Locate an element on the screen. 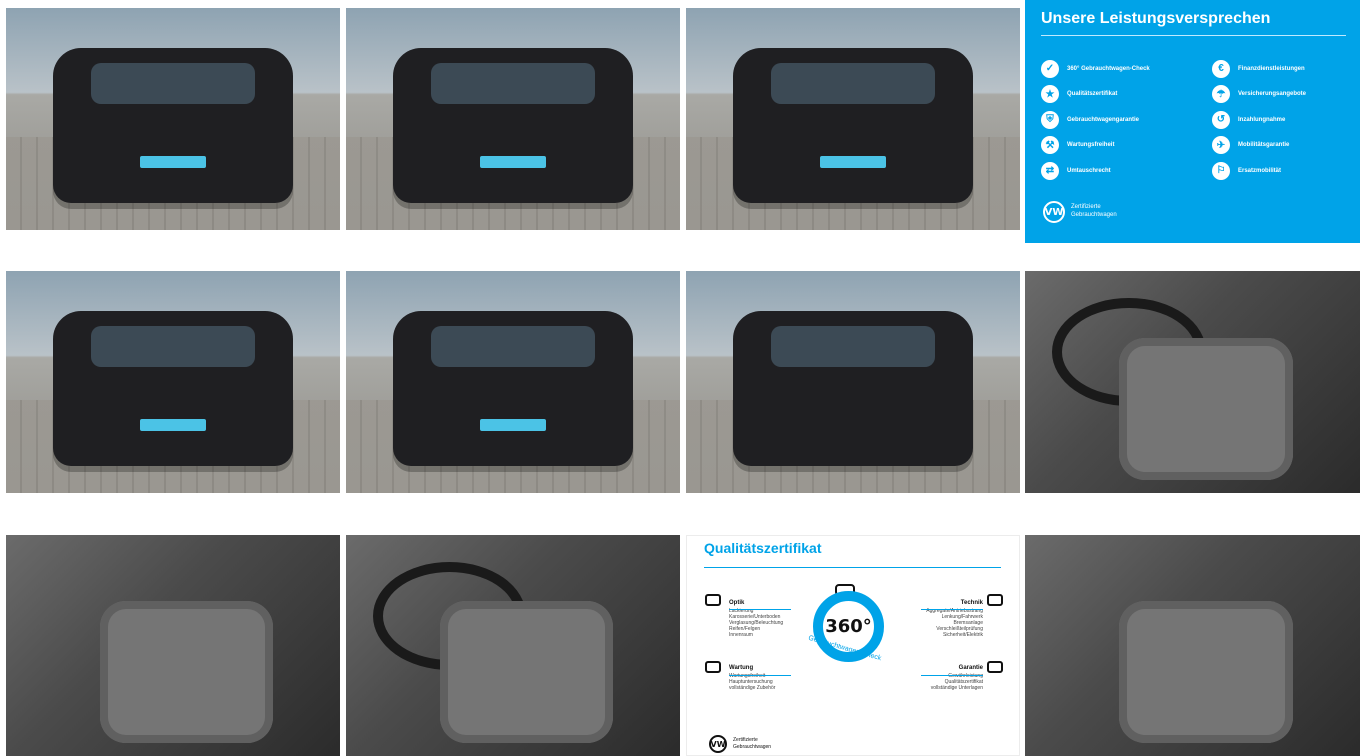 This screenshot has width=1367, height=756. panel-title: Qualitätszertifikat is located at coordinates (763, 548).